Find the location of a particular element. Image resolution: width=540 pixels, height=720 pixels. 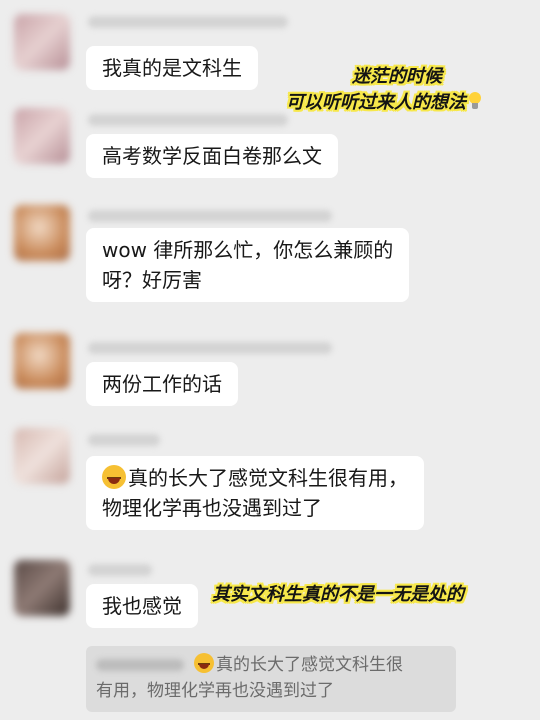

quoted-text-line: 真的长大了感觉文科生很 is located at coordinates (309, 665).